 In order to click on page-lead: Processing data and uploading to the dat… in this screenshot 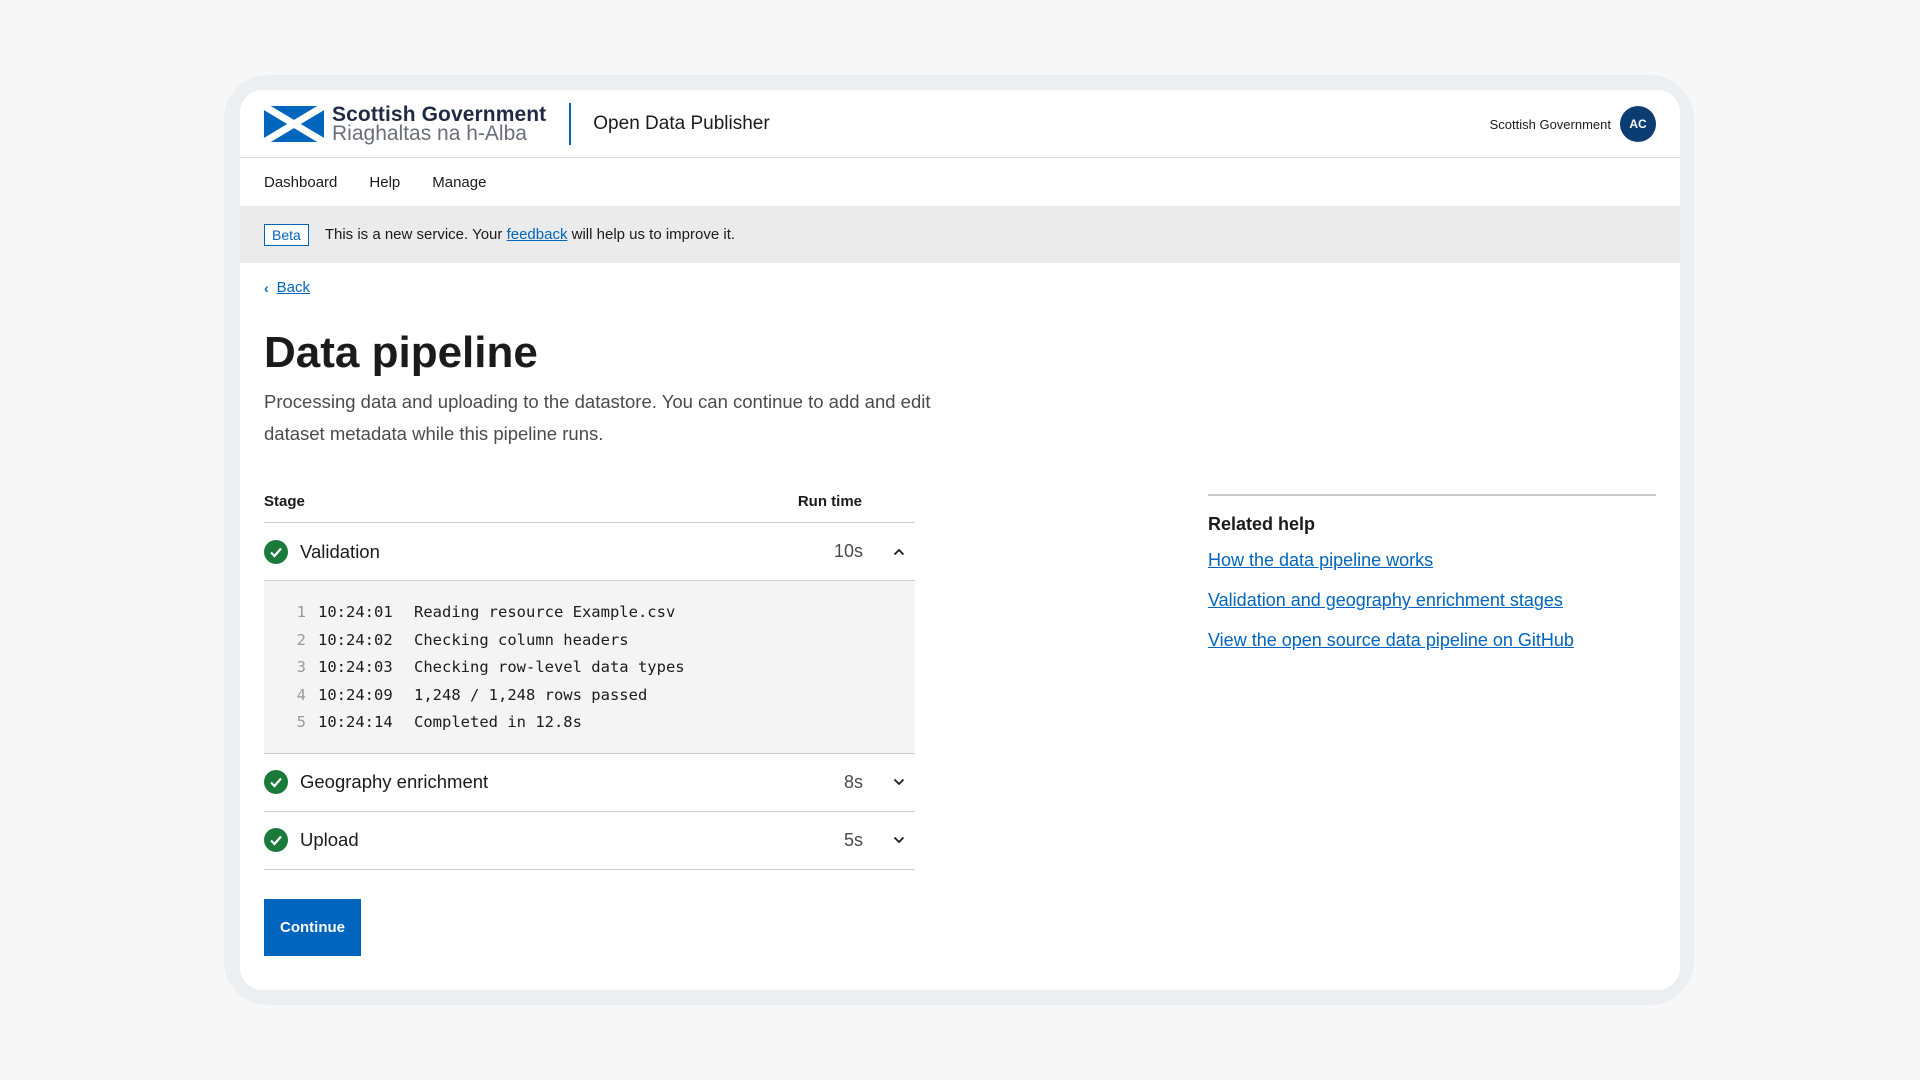, I will do `click(597, 417)`.